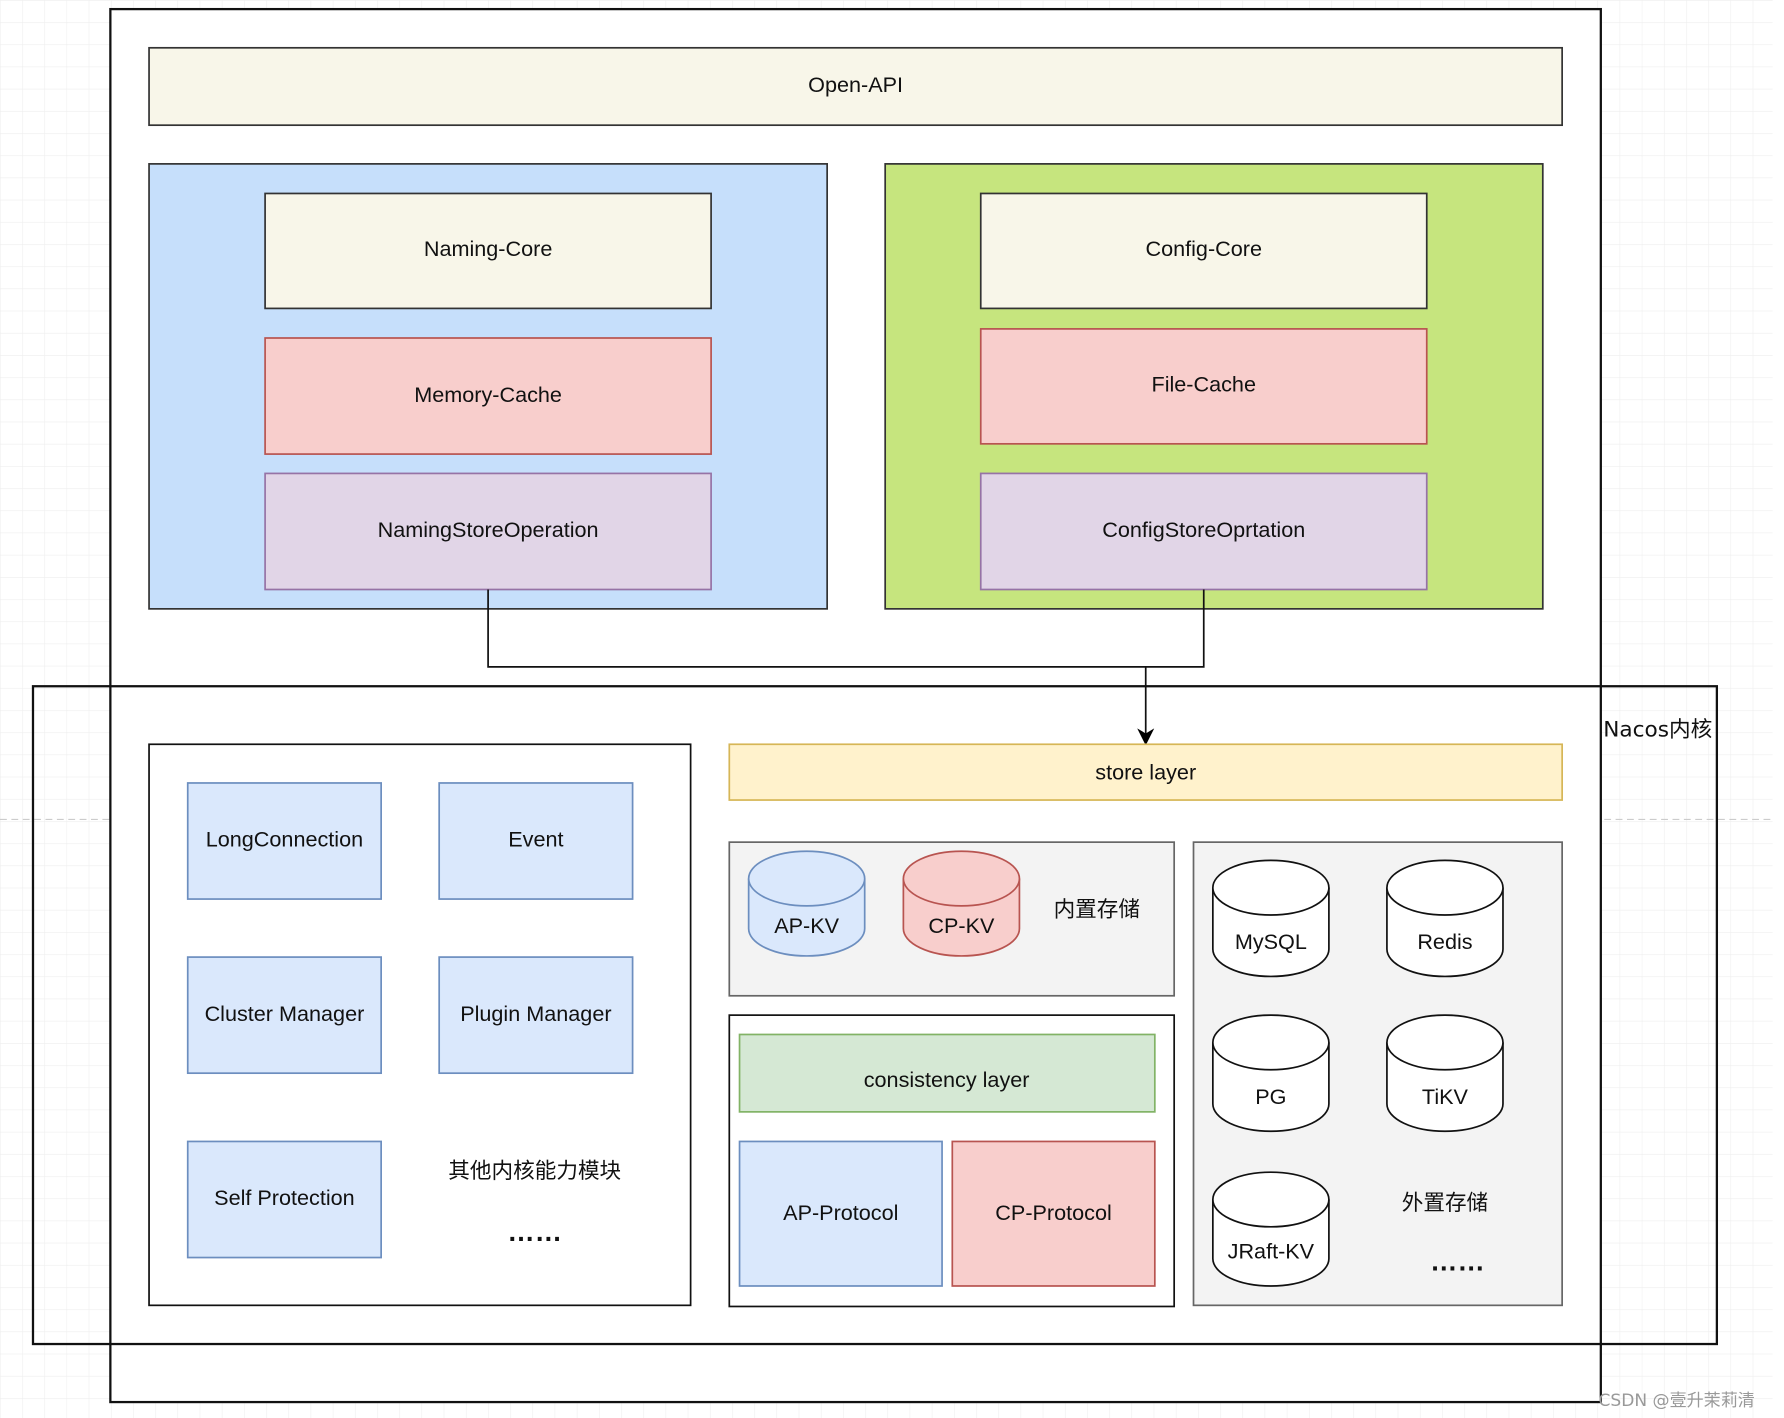  Describe the element at coordinates (1271, 1251) in the screenshot. I see `jraft-kv-label: JRaft-KV` at that location.